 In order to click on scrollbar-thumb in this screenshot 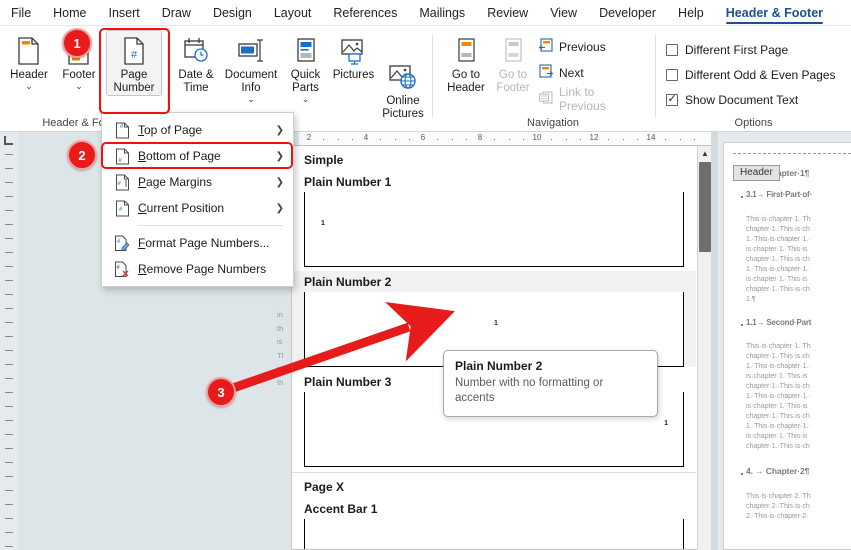, I will do `click(705, 207)`.